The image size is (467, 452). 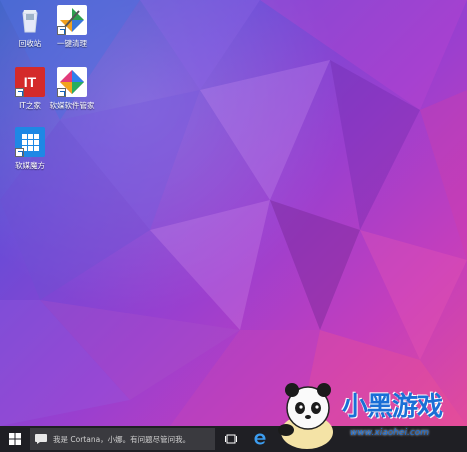 I want to click on edge-browser-icon, so click(x=260, y=439).